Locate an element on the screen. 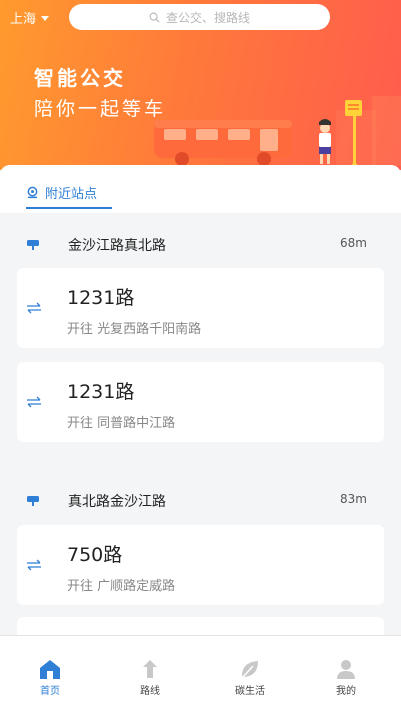 The height and width of the screenshot is (710, 401). search-icon is located at coordinates (154, 17).